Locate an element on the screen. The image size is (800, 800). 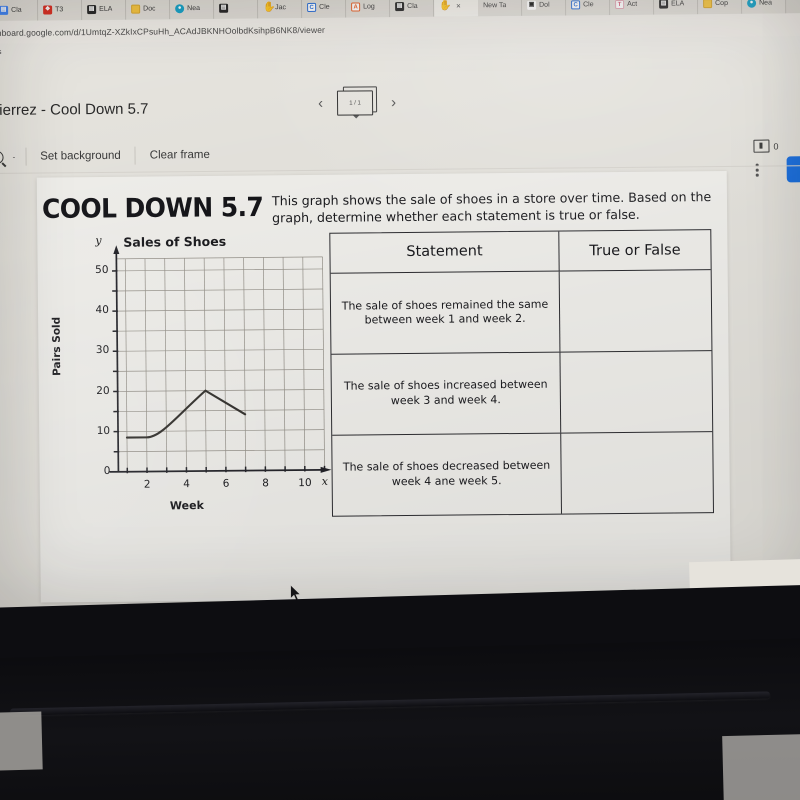
laptop-edge-right is located at coordinates (761, 766).